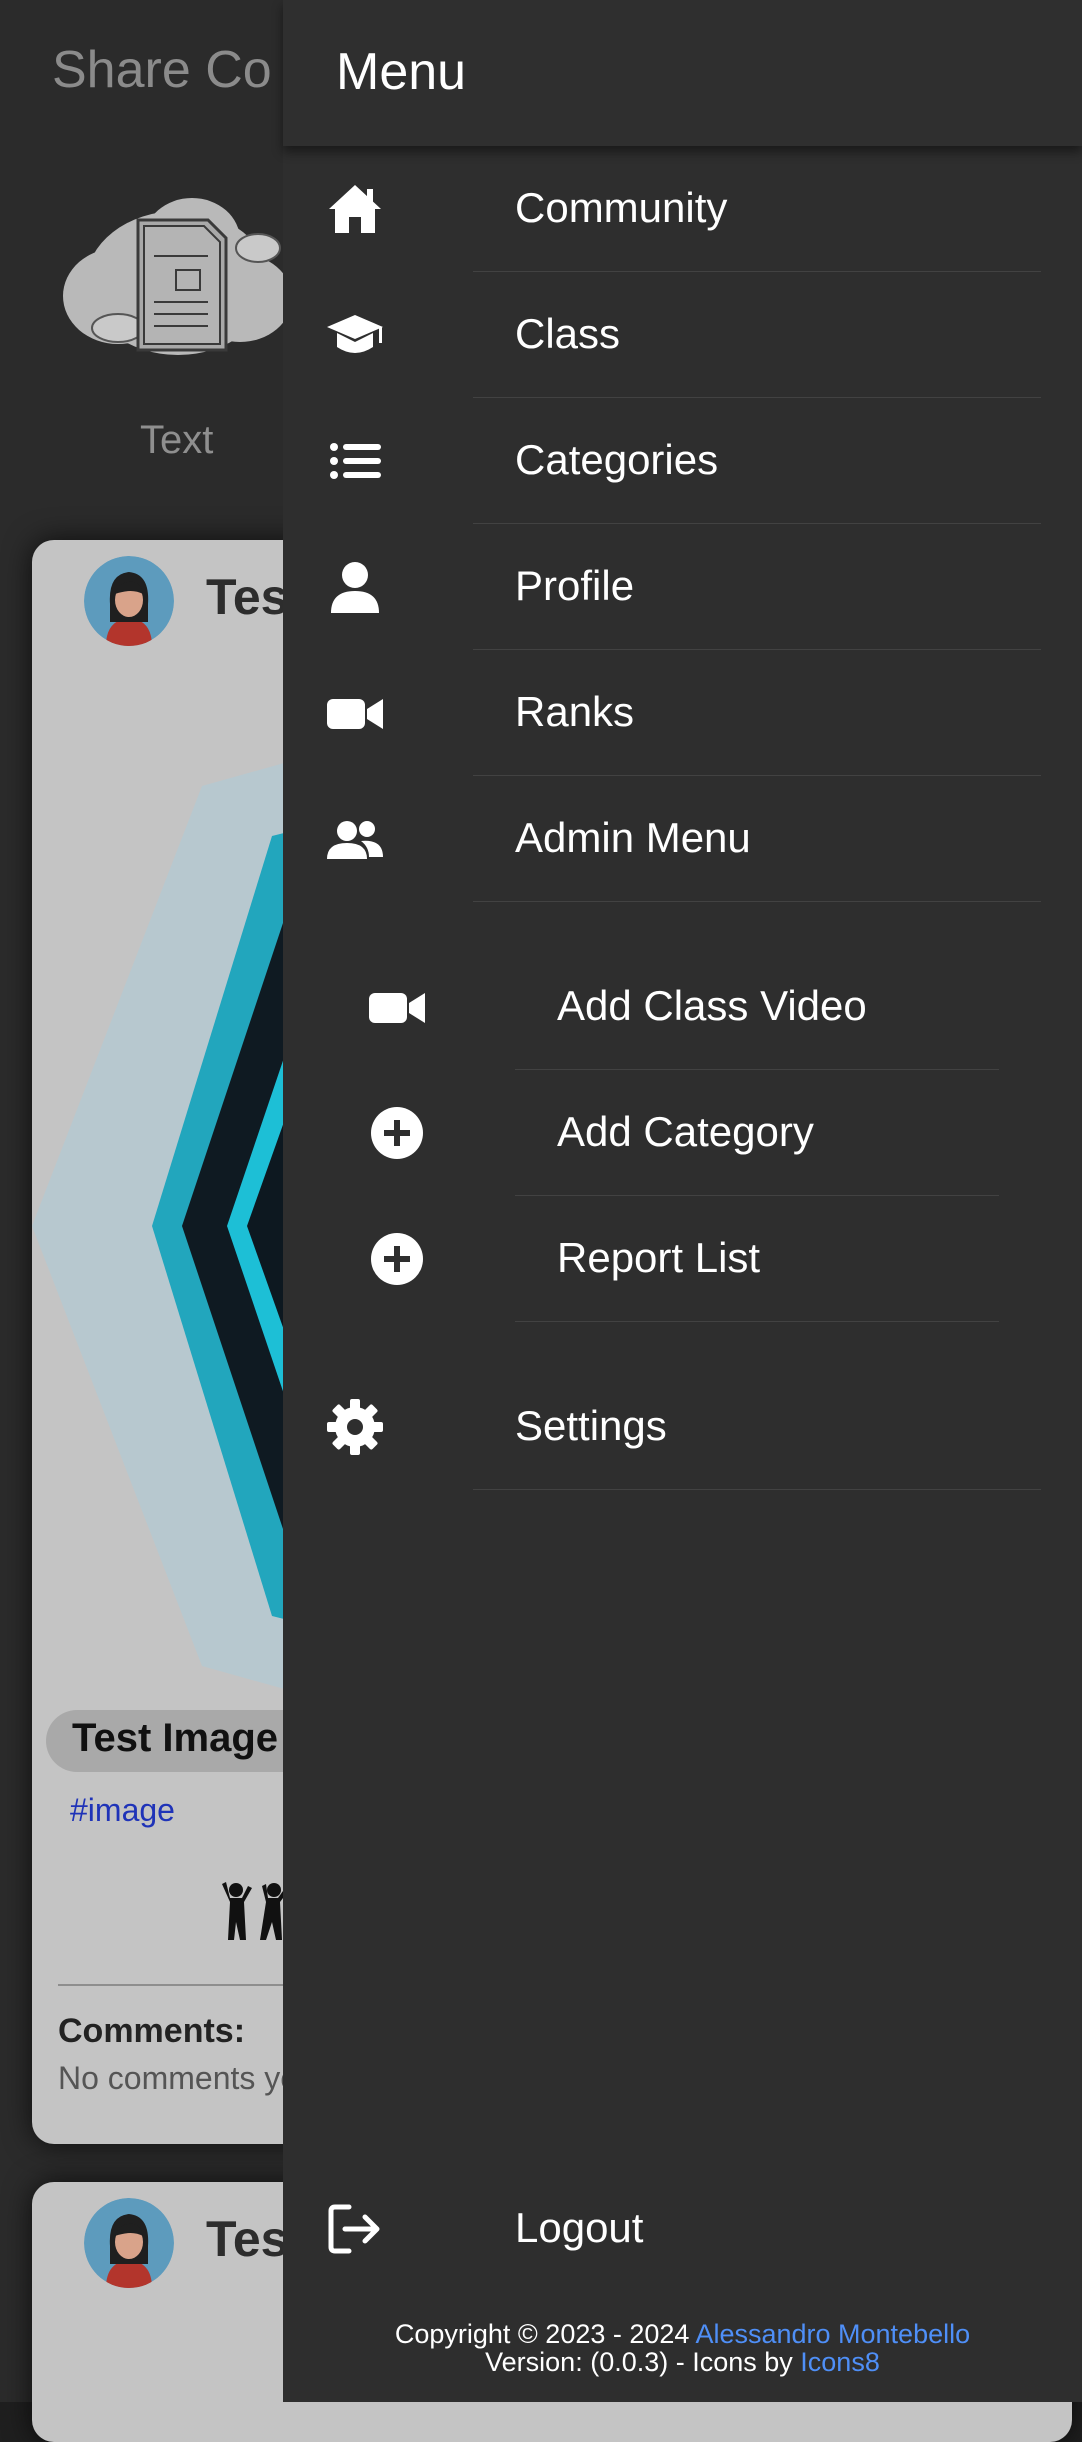  What do you see at coordinates (633, 837) in the screenshot?
I see `menu-item-label: Admin Menu` at bounding box center [633, 837].